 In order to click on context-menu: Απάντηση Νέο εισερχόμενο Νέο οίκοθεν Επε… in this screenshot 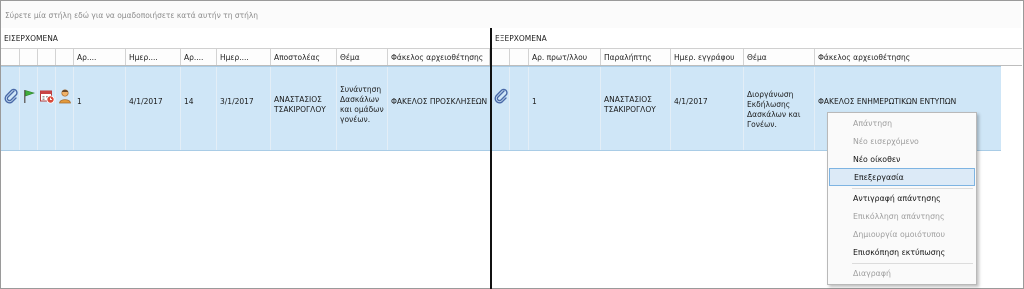, I will do `click(902, 198)`.